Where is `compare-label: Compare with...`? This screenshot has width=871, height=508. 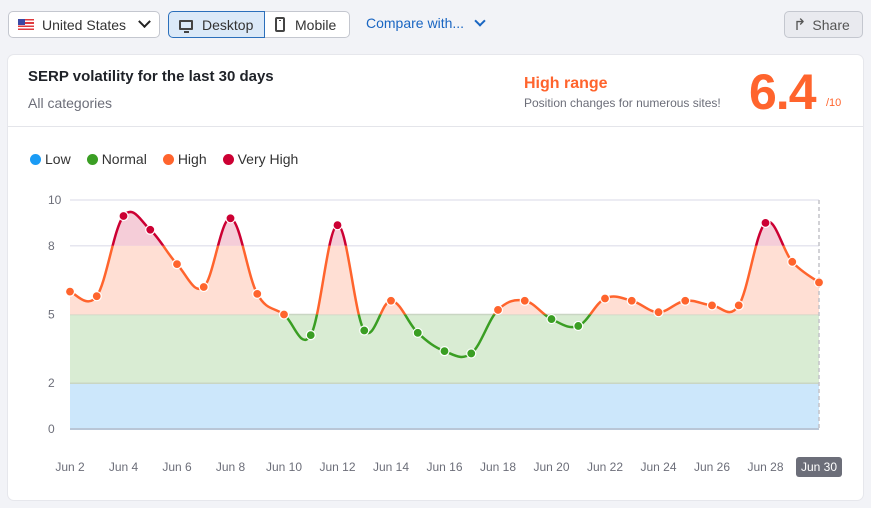 compare-label: Compare with... is located at coordinates (415, 23).